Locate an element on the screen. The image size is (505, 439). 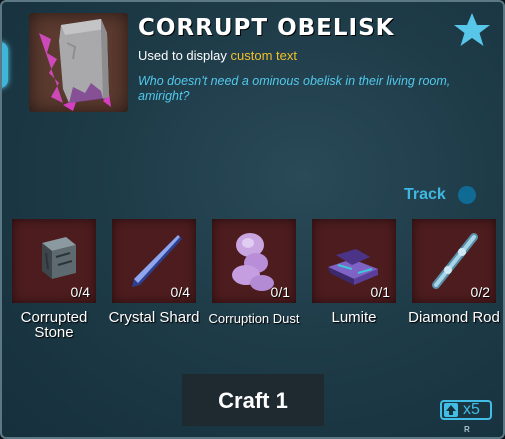
subtitle-text: Used to display is located at coordinates (182, 55).